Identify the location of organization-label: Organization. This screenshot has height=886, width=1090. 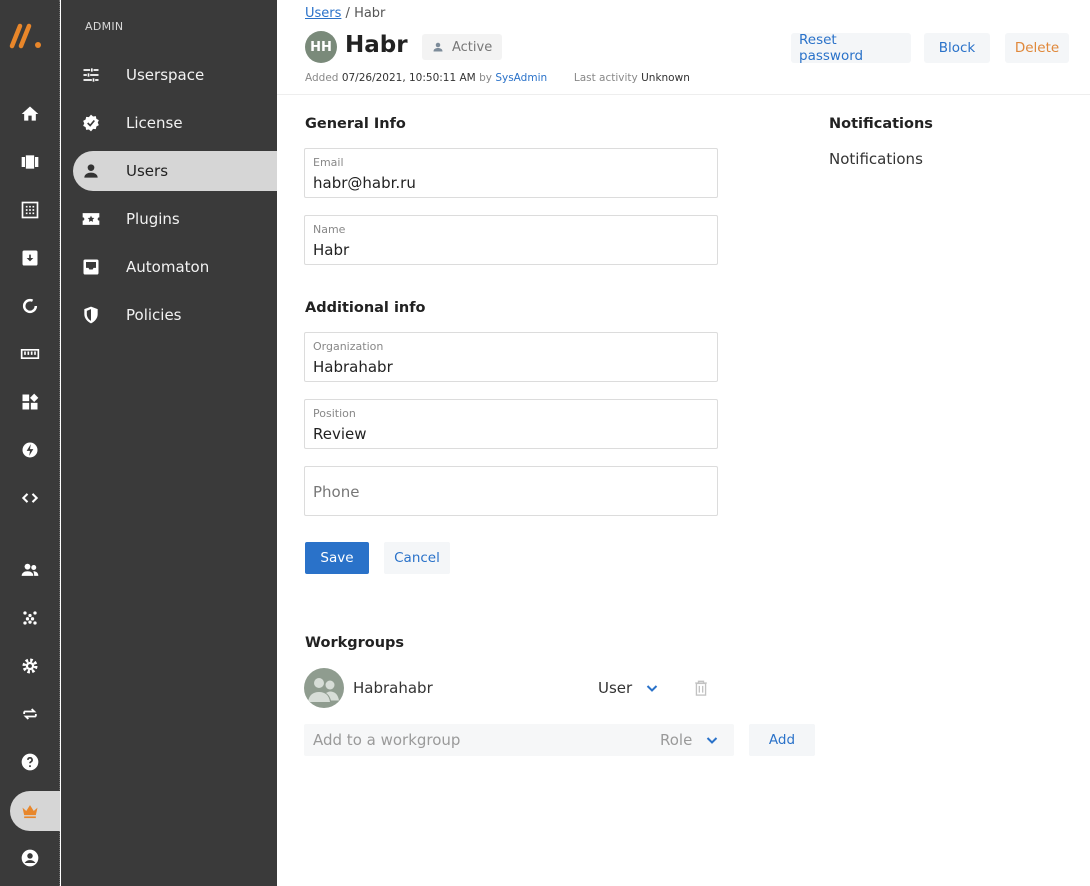
(348, 346).